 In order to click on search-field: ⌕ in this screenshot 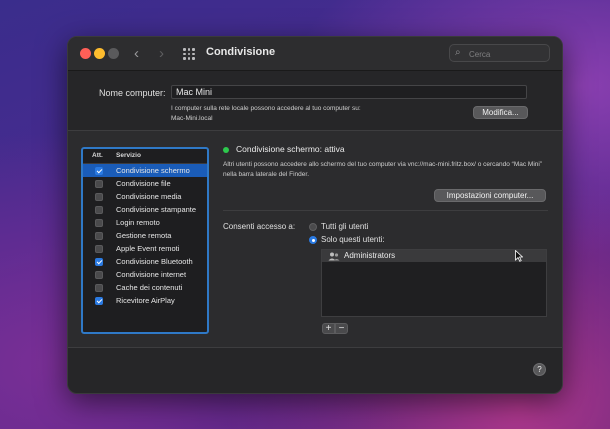, I will do `click(499, 53)`.